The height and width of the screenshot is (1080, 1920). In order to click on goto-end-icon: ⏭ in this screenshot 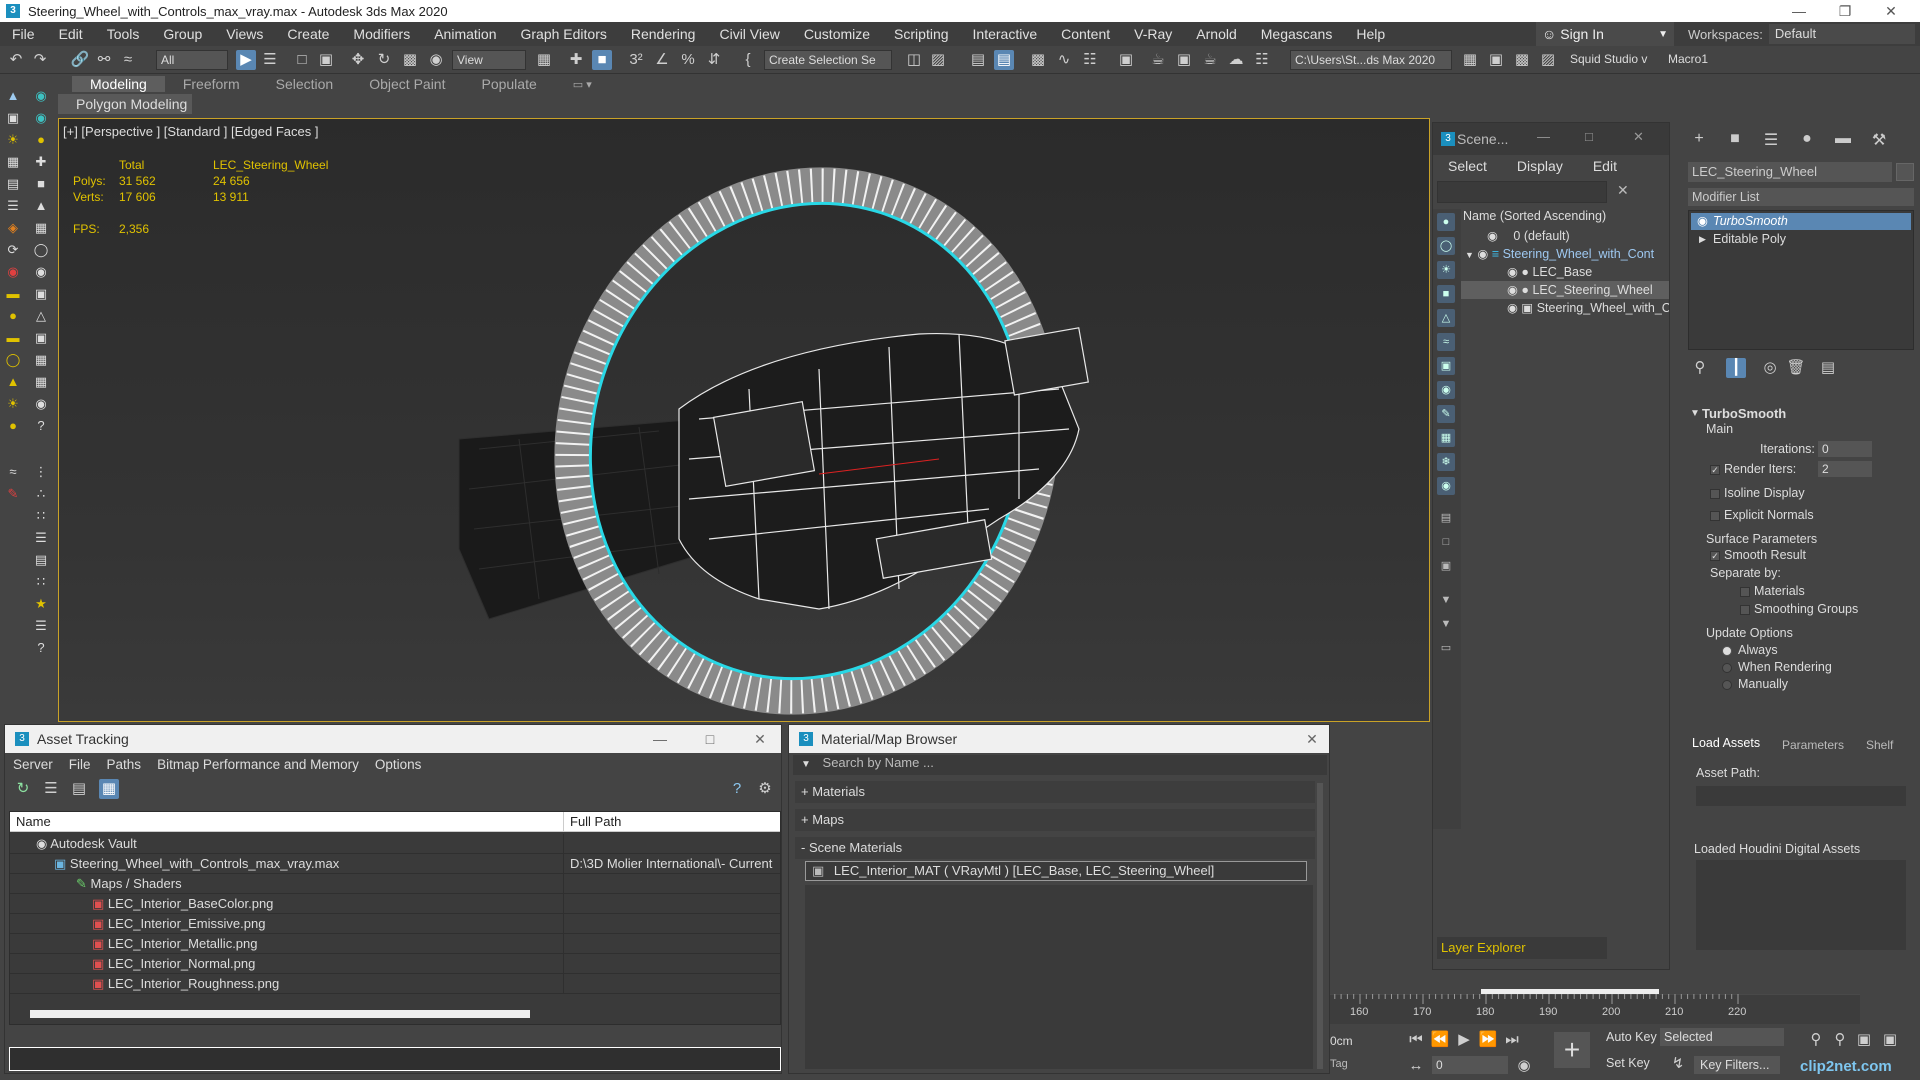, I will do `click(1512, 1040)`.